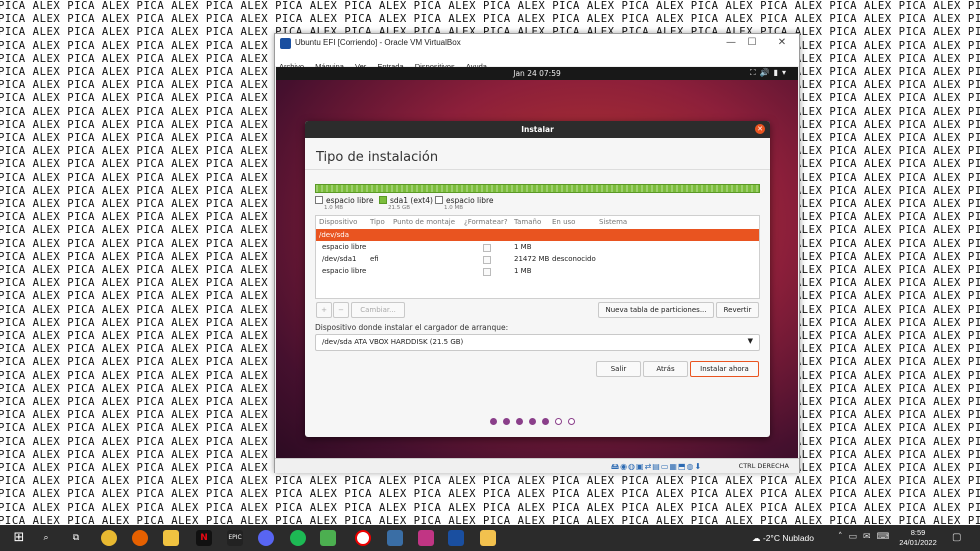  What do you see at coordinates (140, 538) in the screenshot?
I see `firefox-icon` at bounding box center [140, 538].